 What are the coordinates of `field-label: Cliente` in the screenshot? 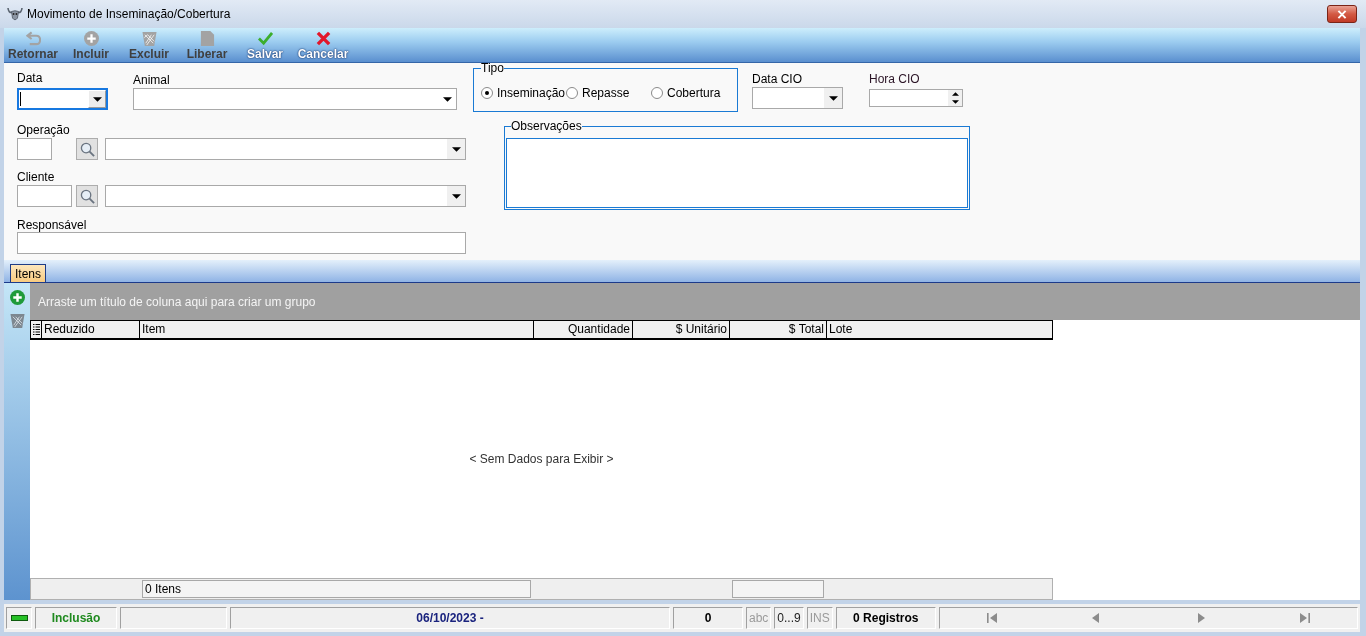 It's located at (36, 177).